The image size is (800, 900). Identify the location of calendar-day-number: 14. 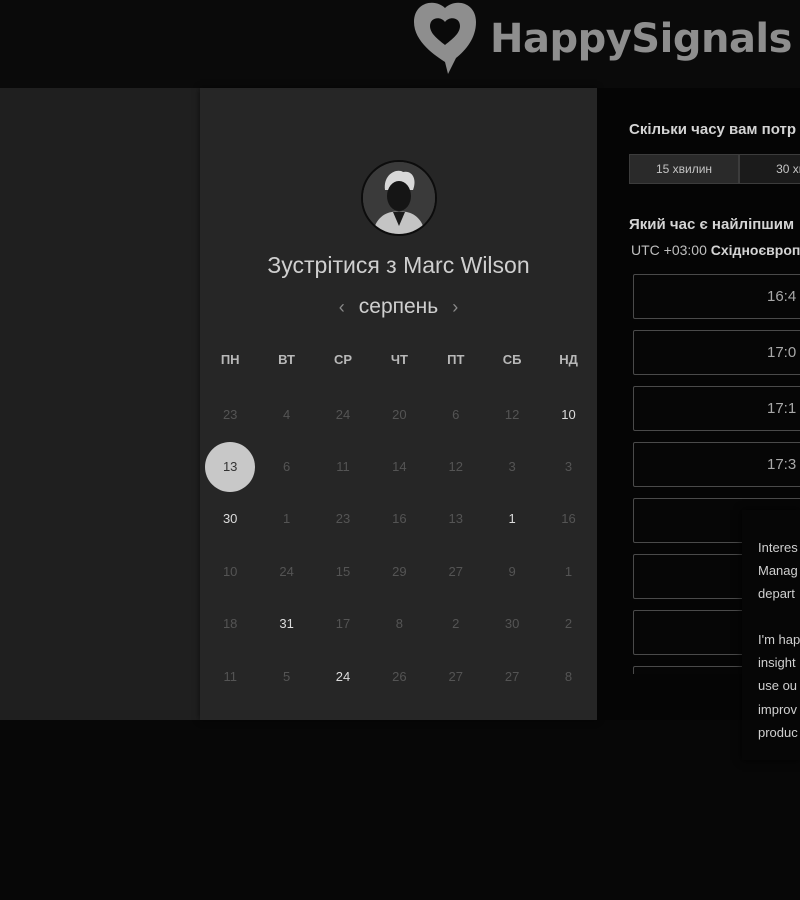
(399, 467).